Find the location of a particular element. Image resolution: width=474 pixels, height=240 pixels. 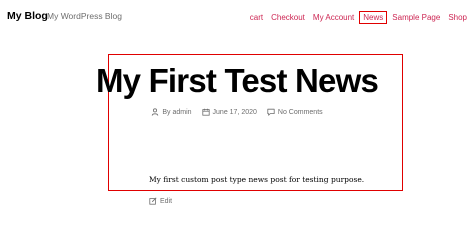

edit-link: Edit is located at coordinates (160, 201).